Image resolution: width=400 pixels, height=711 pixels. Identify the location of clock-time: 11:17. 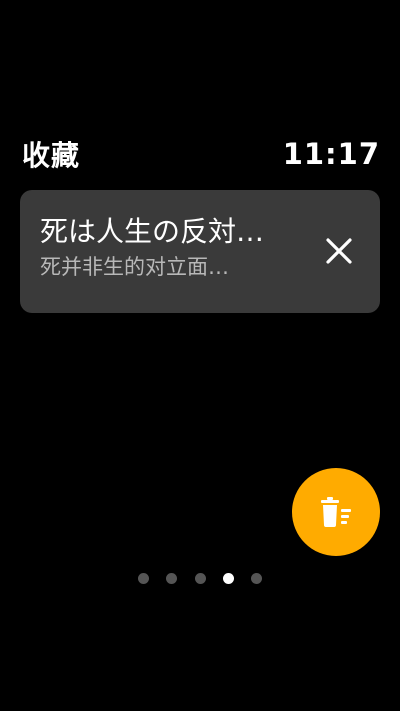
(331, 154).